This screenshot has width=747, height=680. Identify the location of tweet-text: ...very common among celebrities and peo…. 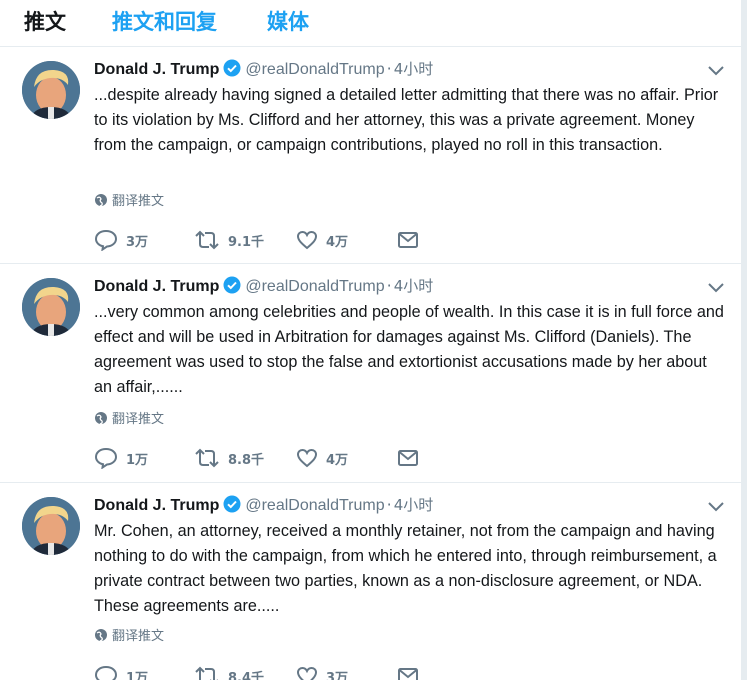
(409, 349).